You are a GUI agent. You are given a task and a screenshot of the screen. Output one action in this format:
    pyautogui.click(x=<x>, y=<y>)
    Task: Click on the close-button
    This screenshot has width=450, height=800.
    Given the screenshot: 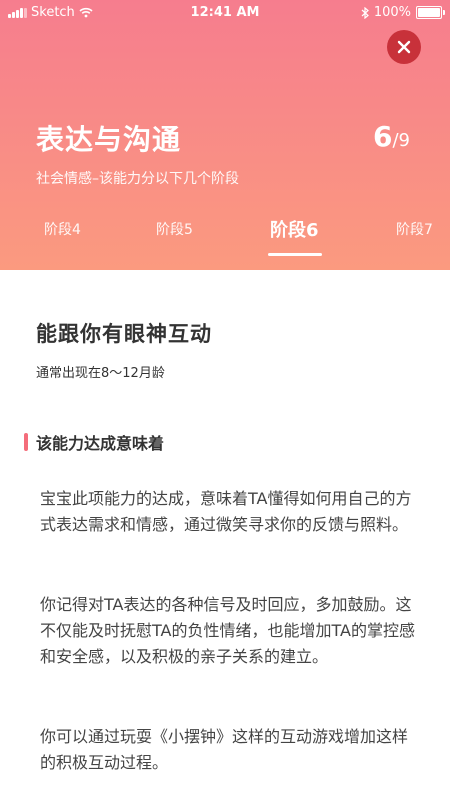 What is the action you would take?
    pyautogui.click(x=404, y=47)
    